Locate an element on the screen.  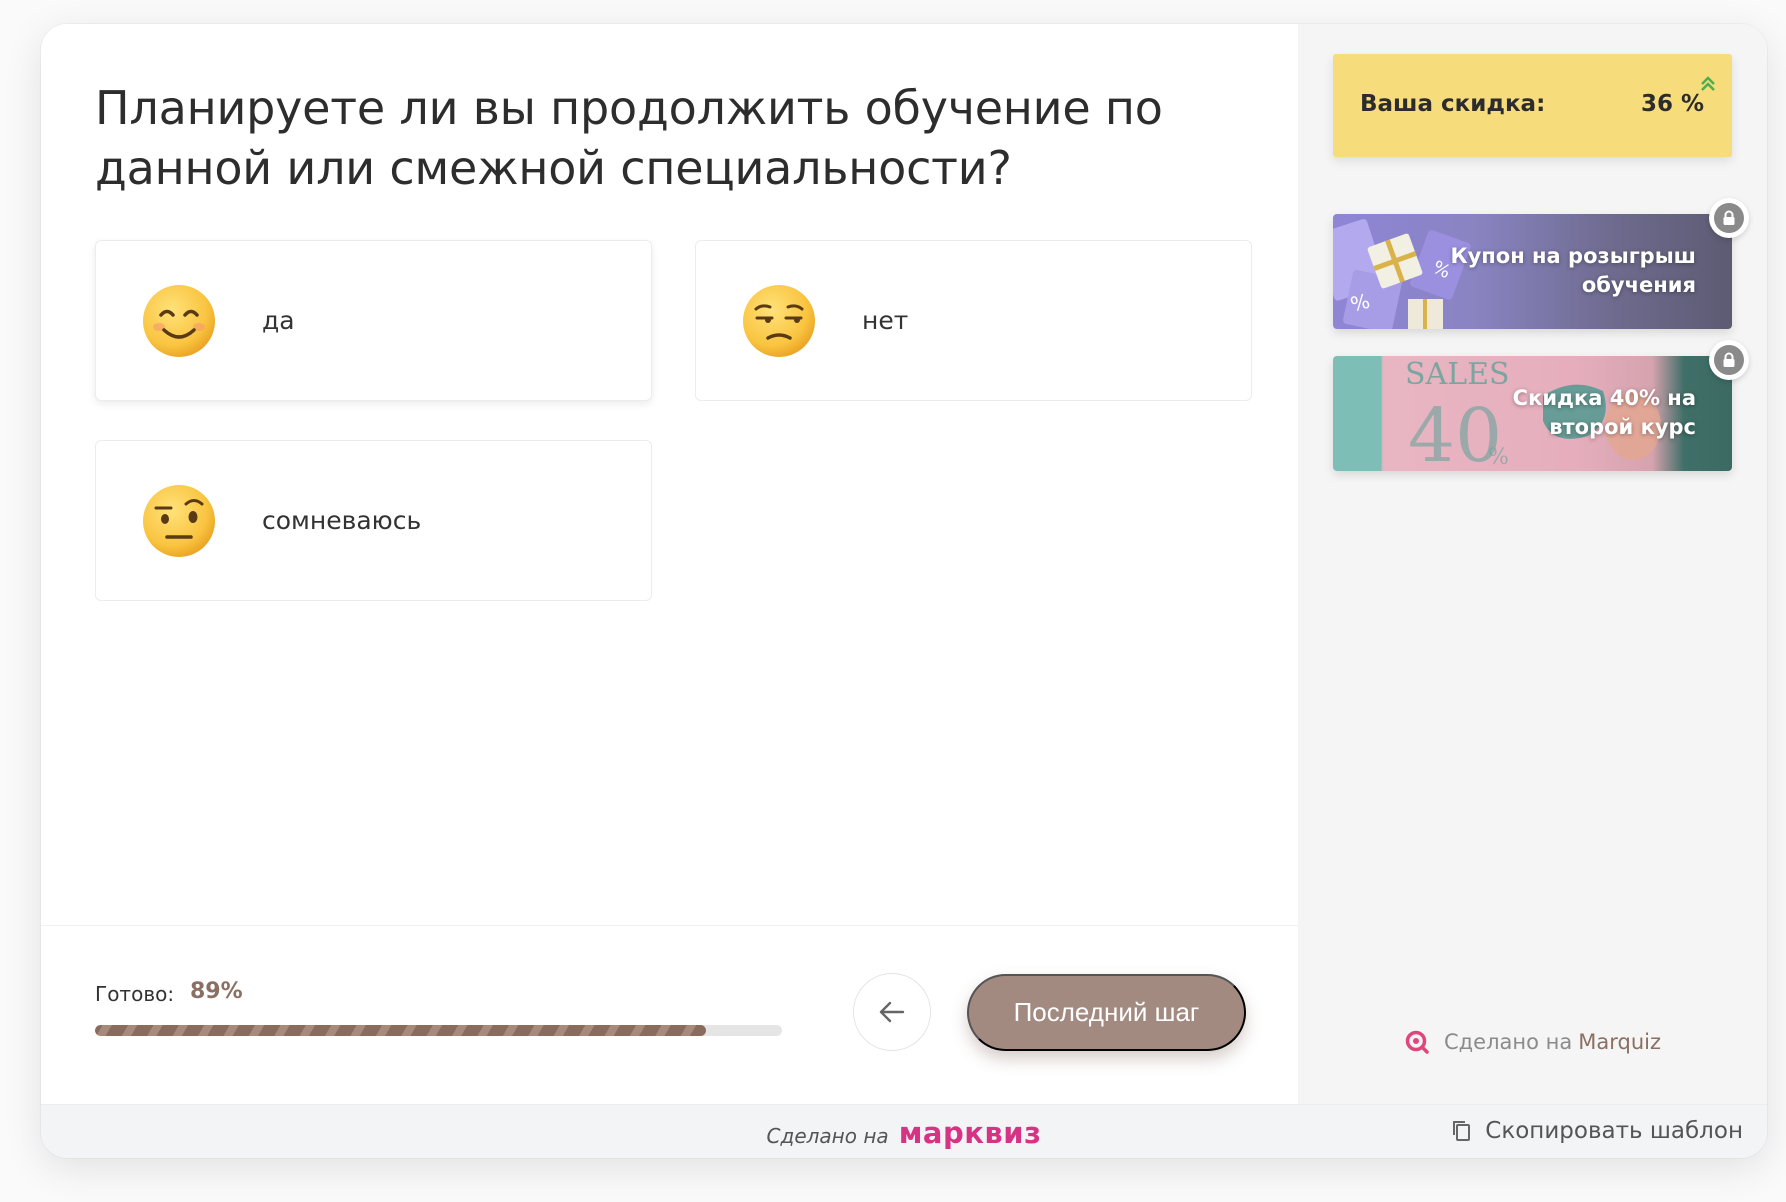
discount-value: 36 % is located at coordinates (1672, 104).